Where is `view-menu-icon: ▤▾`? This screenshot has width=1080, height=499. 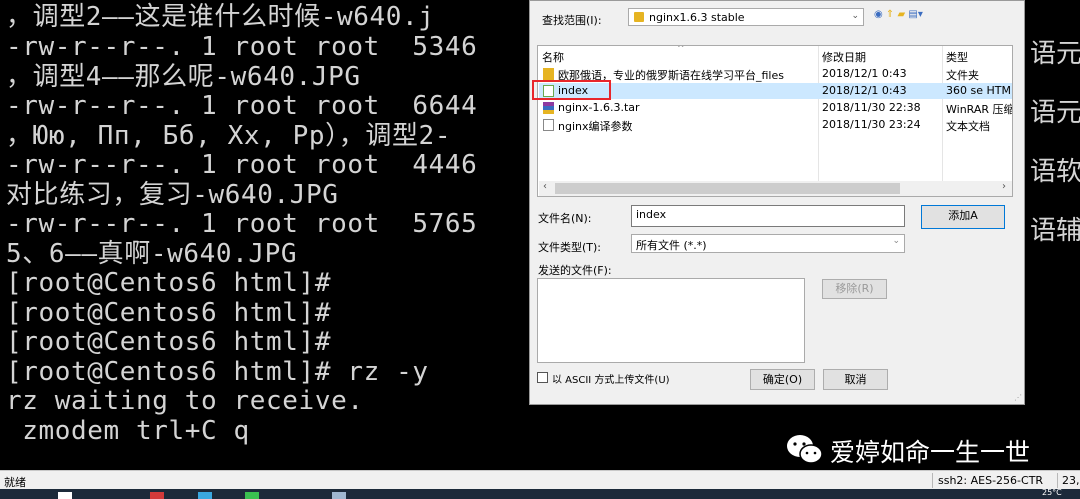
view-menu-icon: ▤▾ is located at coordinates (915, 14).